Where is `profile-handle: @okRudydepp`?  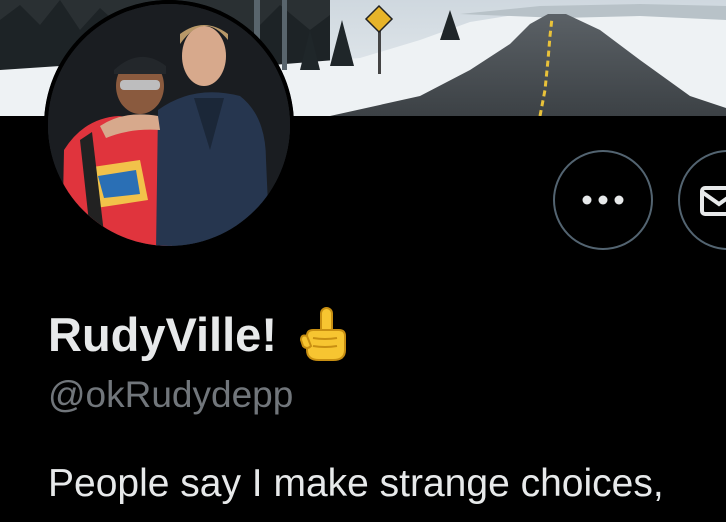
profile-handle: @okRudydepp is located at coordinates (171, 394).